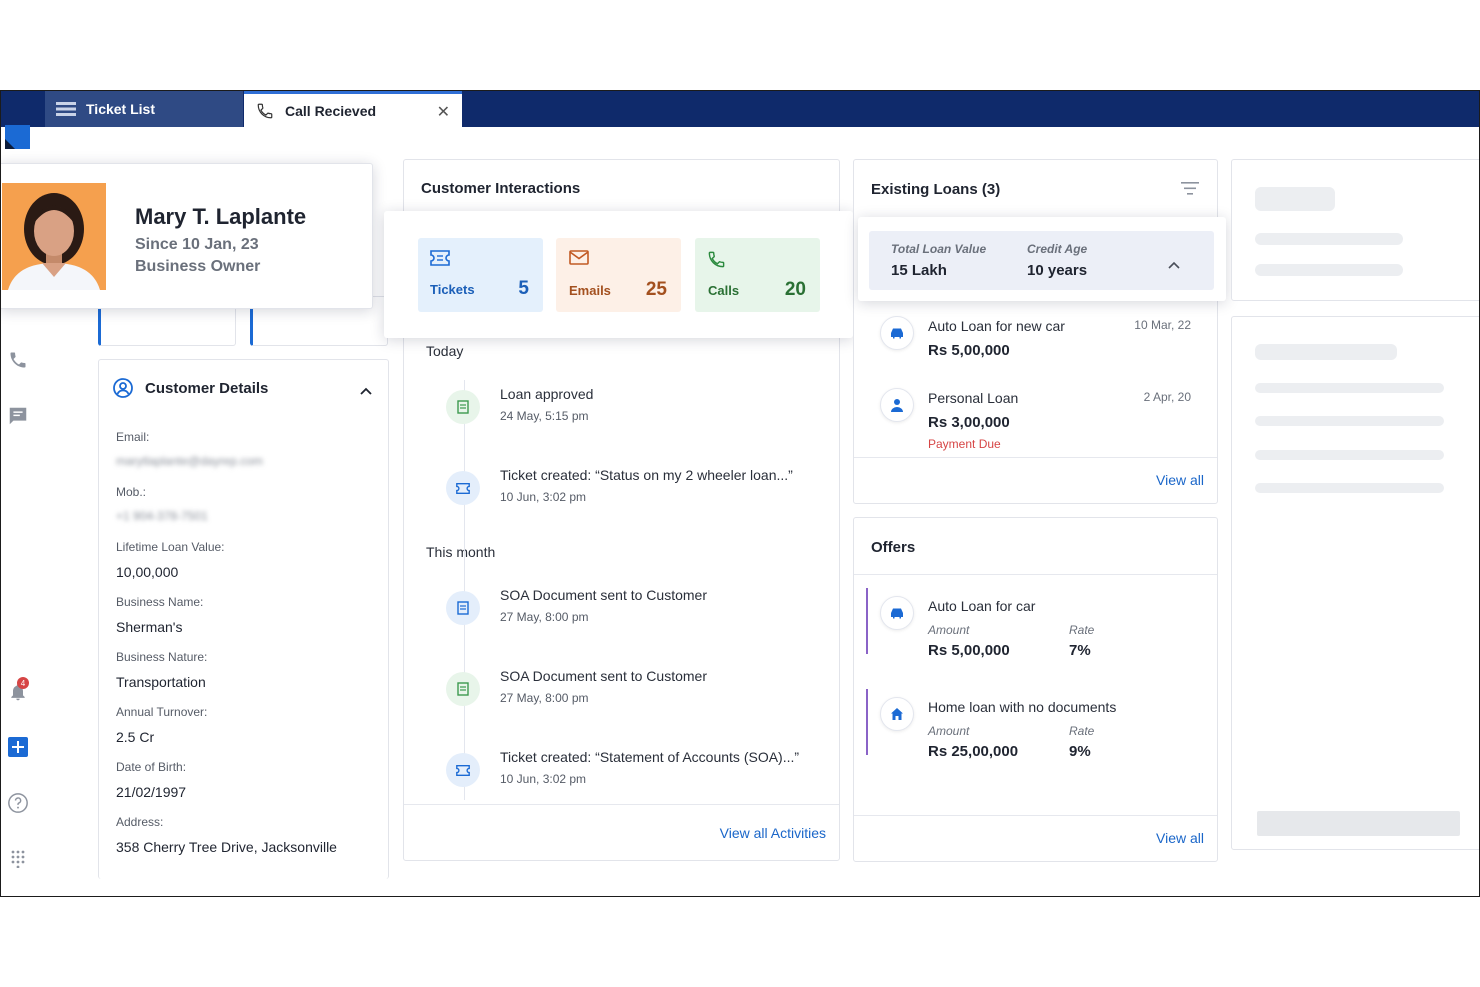 The height and width of the screenshot is (987, 1480). I want to click on loan-amount: Rs 3,00,000, so click(969, 422).